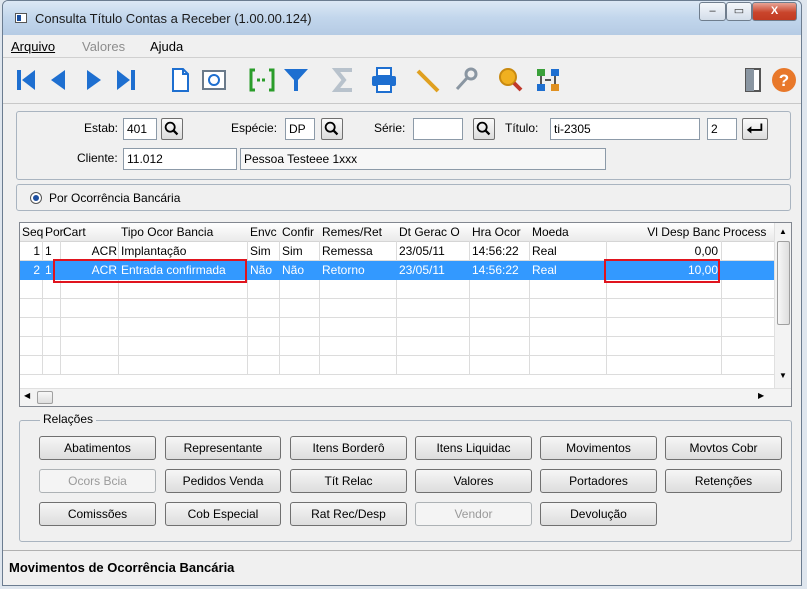 This screenshot has width=807, height=589. What do you see at coordinates (97, 158) in the screenshot?
I see `cliente-label: Cliente:` at bounding box center [97, 158].